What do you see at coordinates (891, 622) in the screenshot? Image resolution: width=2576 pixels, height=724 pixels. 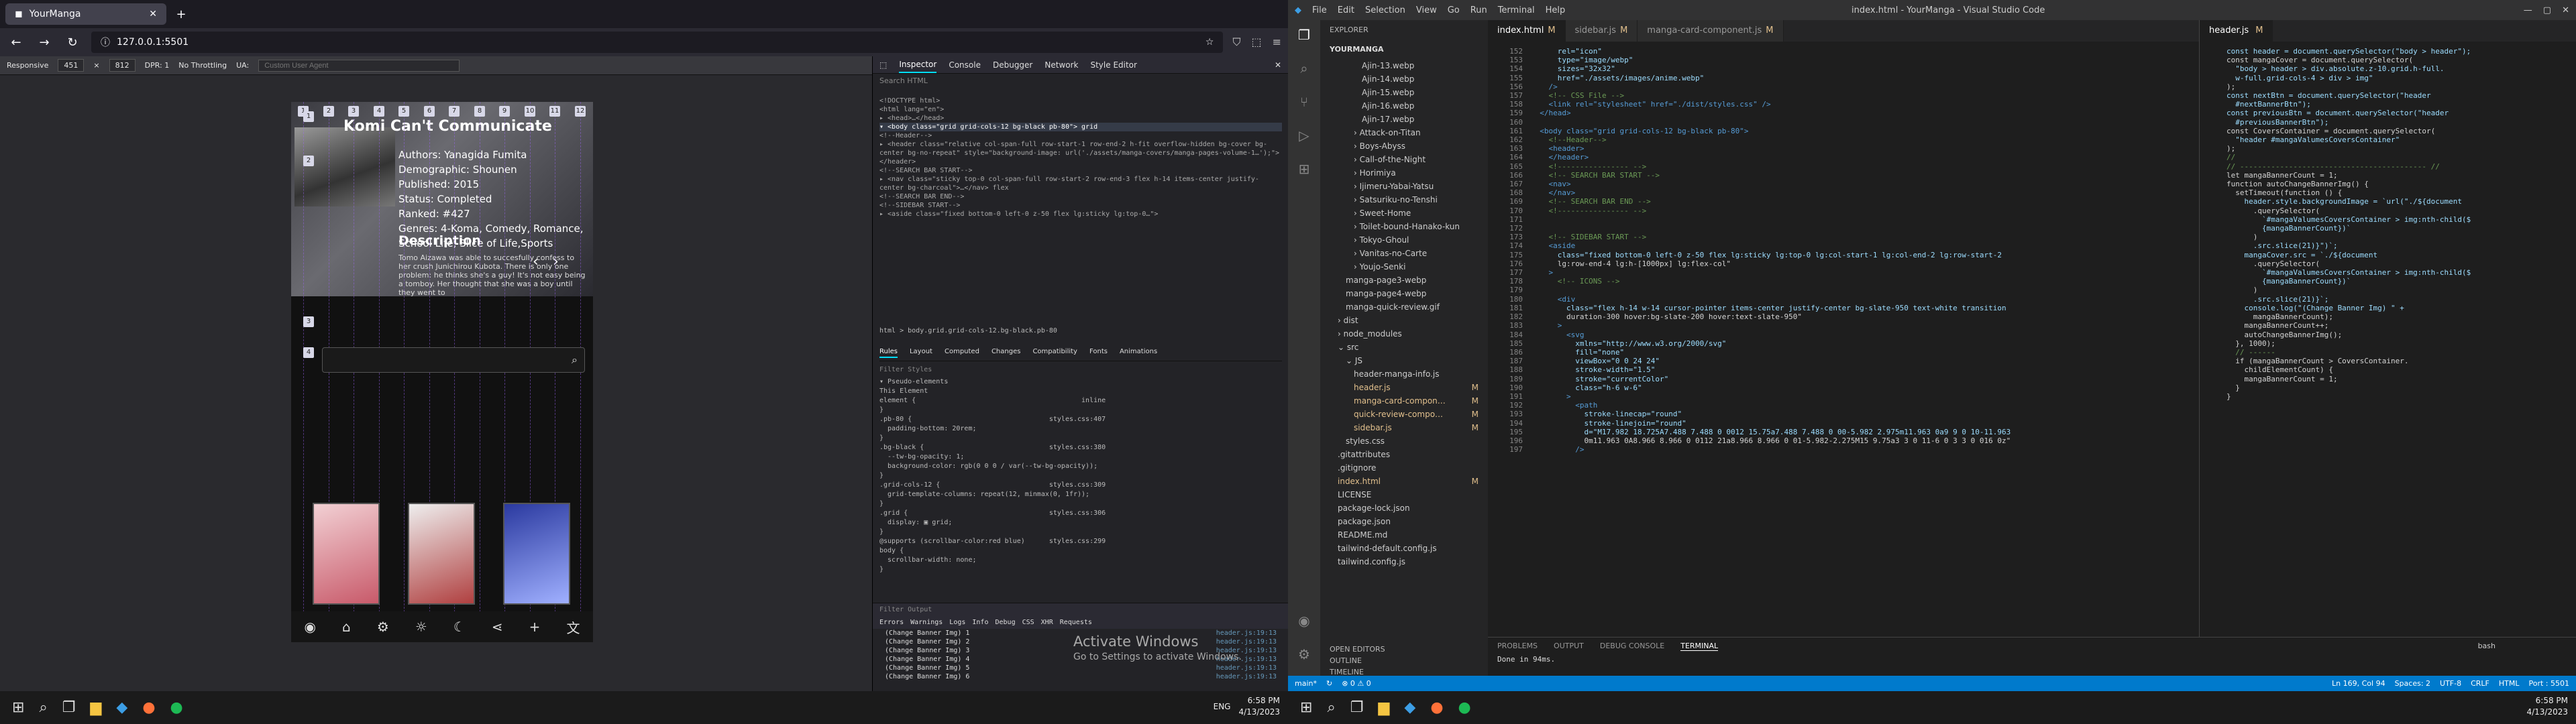 I see `console-filter-errors: Errors` at bounding box center [891, 622].